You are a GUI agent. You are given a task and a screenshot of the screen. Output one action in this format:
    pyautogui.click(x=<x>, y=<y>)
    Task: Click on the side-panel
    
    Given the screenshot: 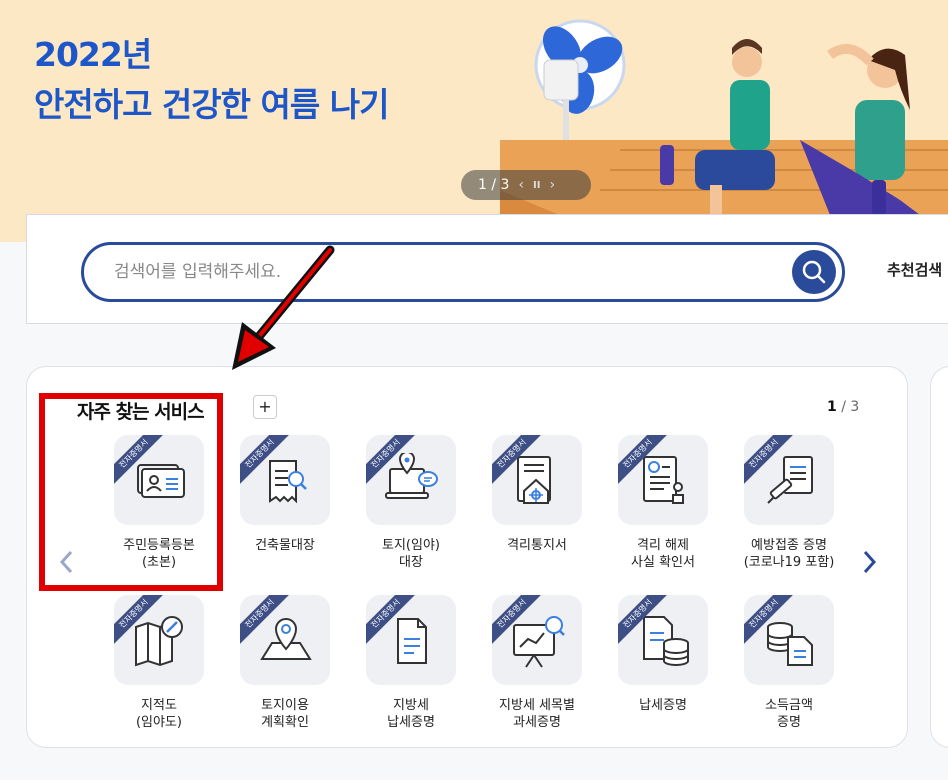 What is the action you would take?
    pyautogui.click(x=939, y=557)
    